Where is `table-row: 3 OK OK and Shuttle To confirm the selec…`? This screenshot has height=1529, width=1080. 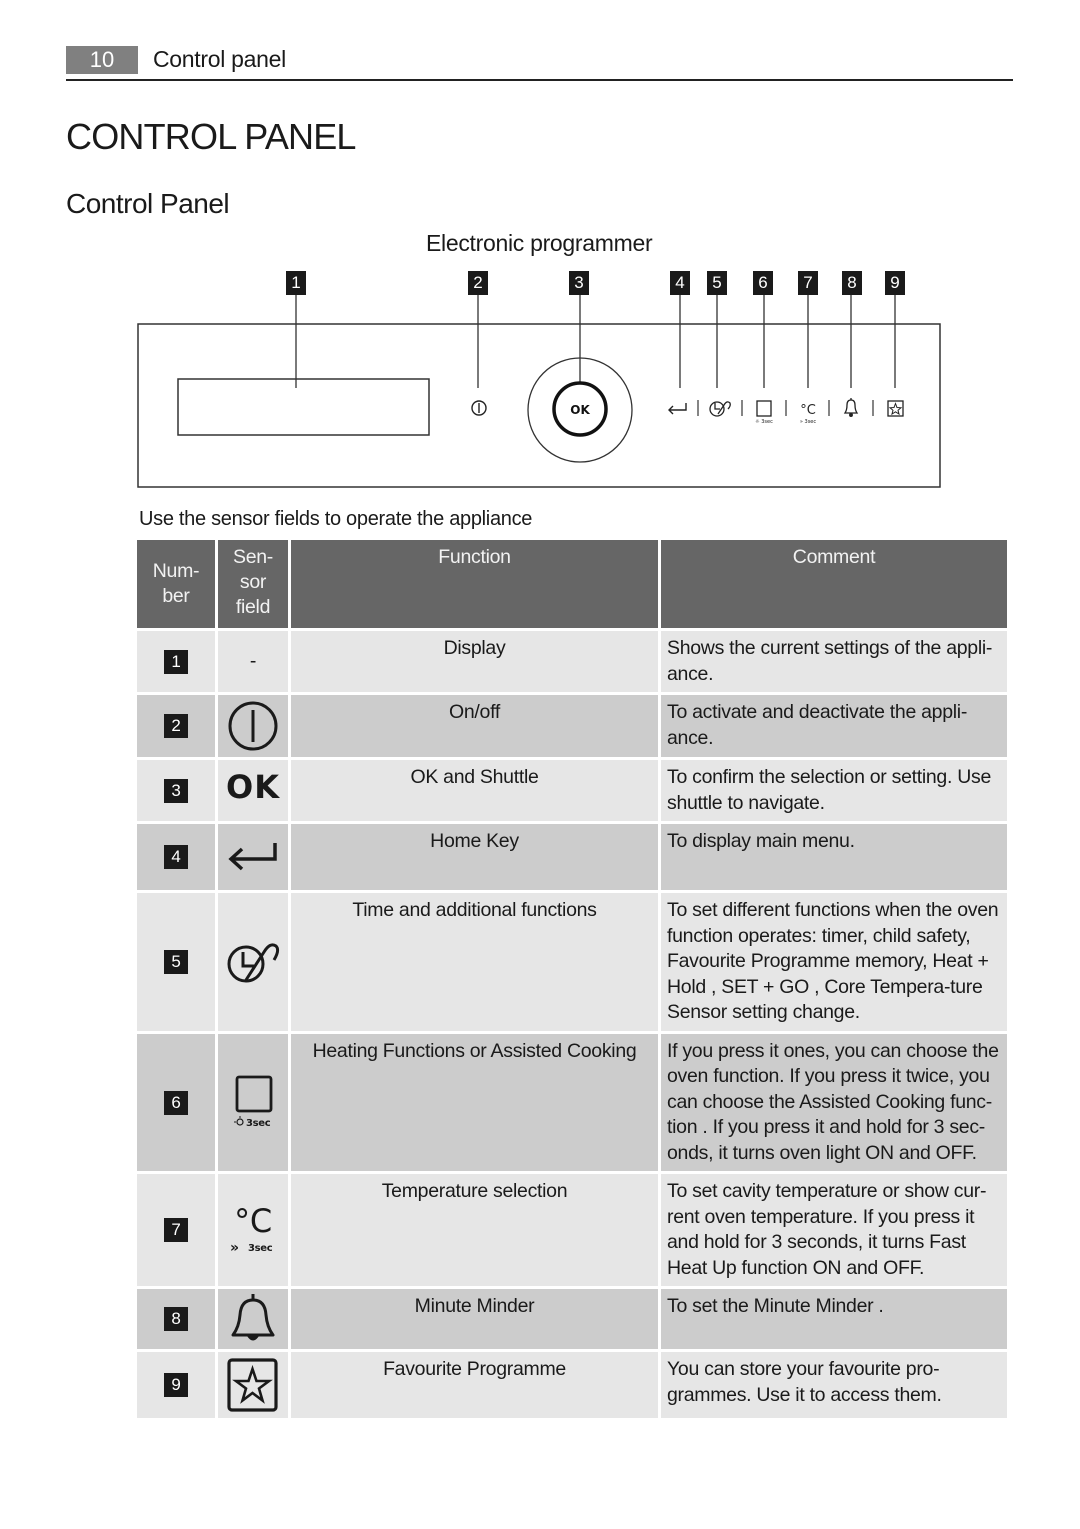 table-row: 3 OK OK and Shuttle To confirm the selec… is located at coordinates (572, 790).